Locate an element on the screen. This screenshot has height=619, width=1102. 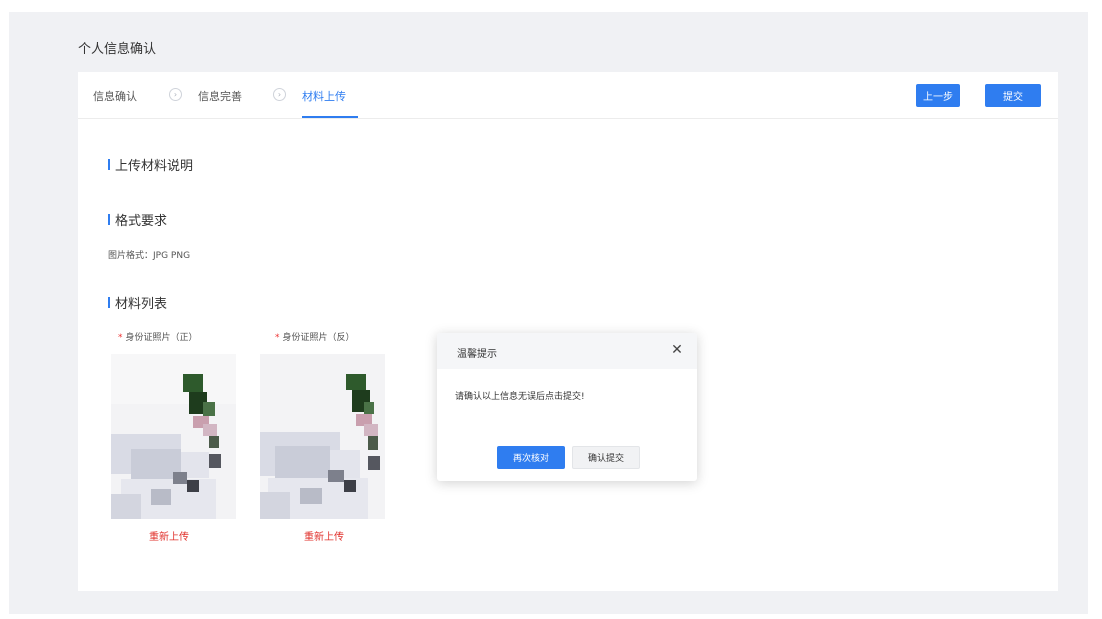
step-info-complete: 信息完善 is located at coordinates (220, 96).